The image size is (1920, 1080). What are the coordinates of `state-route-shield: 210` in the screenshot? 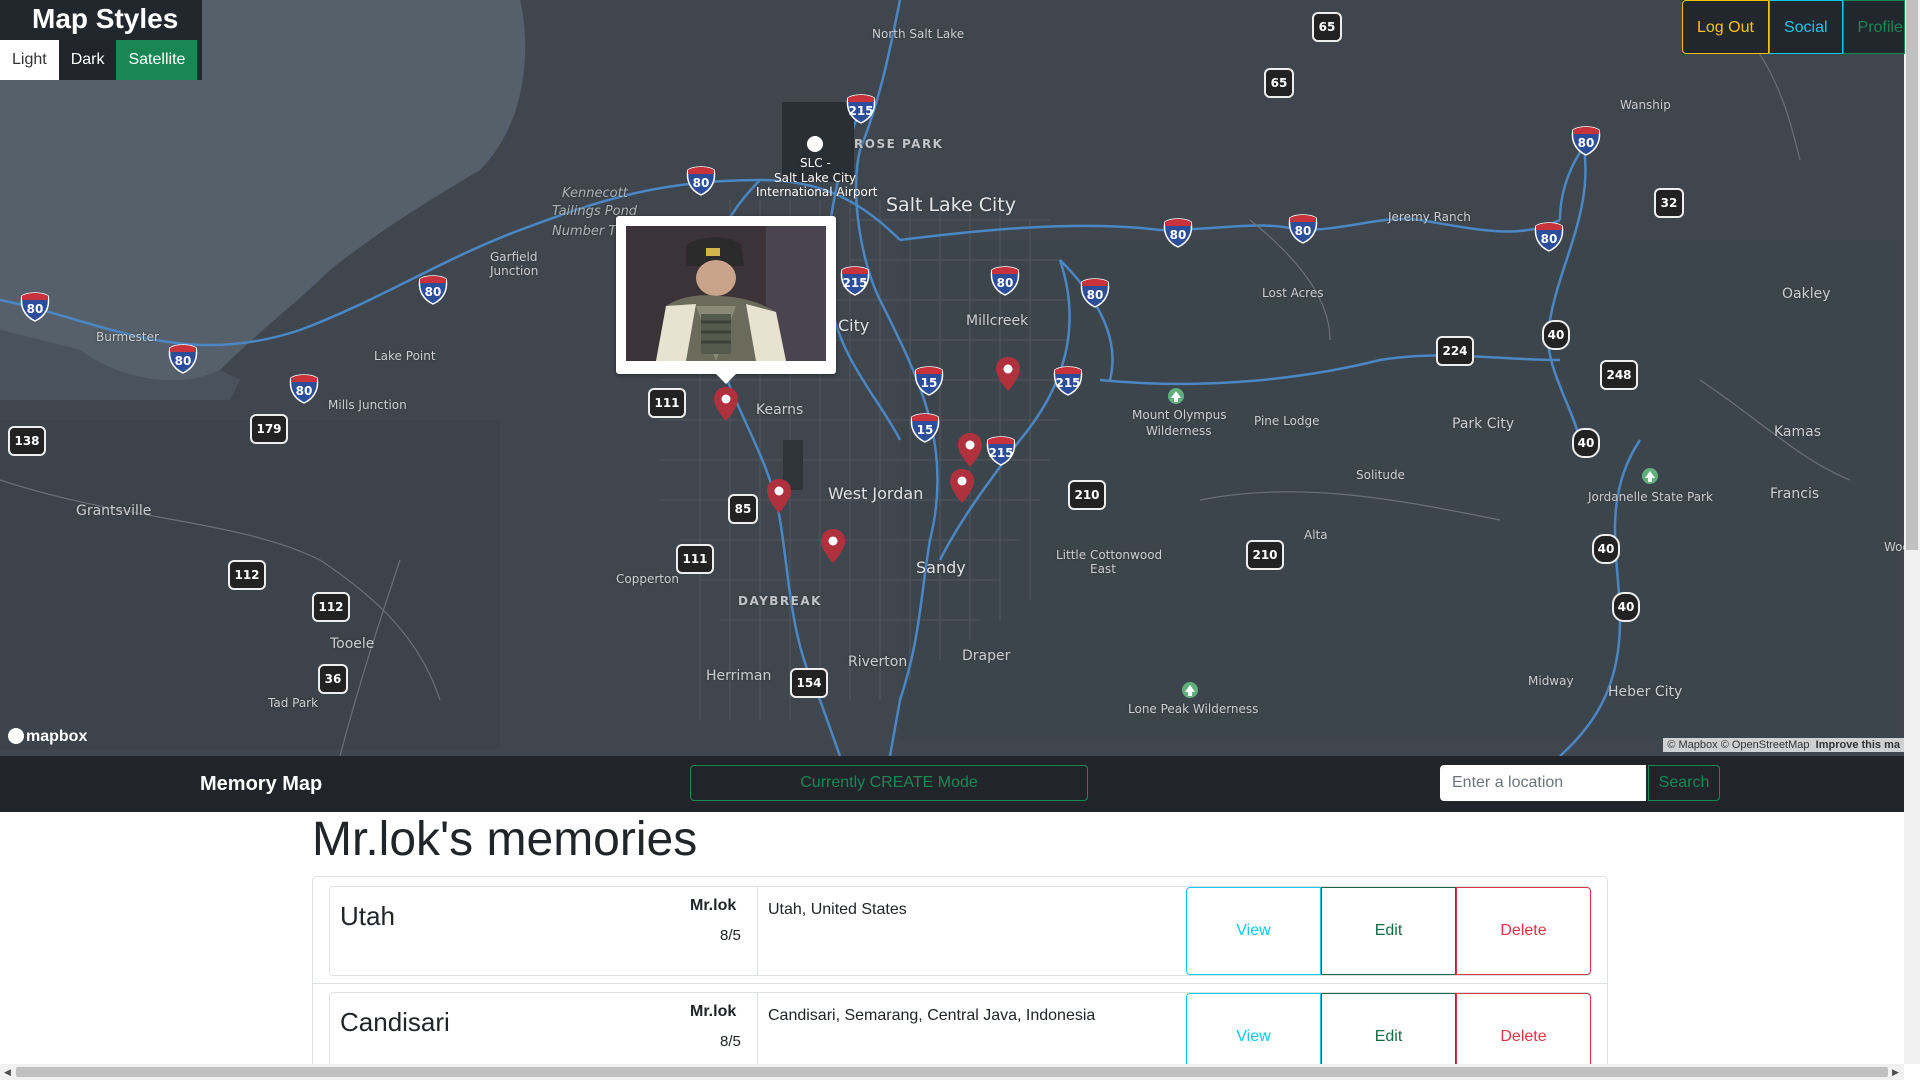 It's located at (1265, 555).